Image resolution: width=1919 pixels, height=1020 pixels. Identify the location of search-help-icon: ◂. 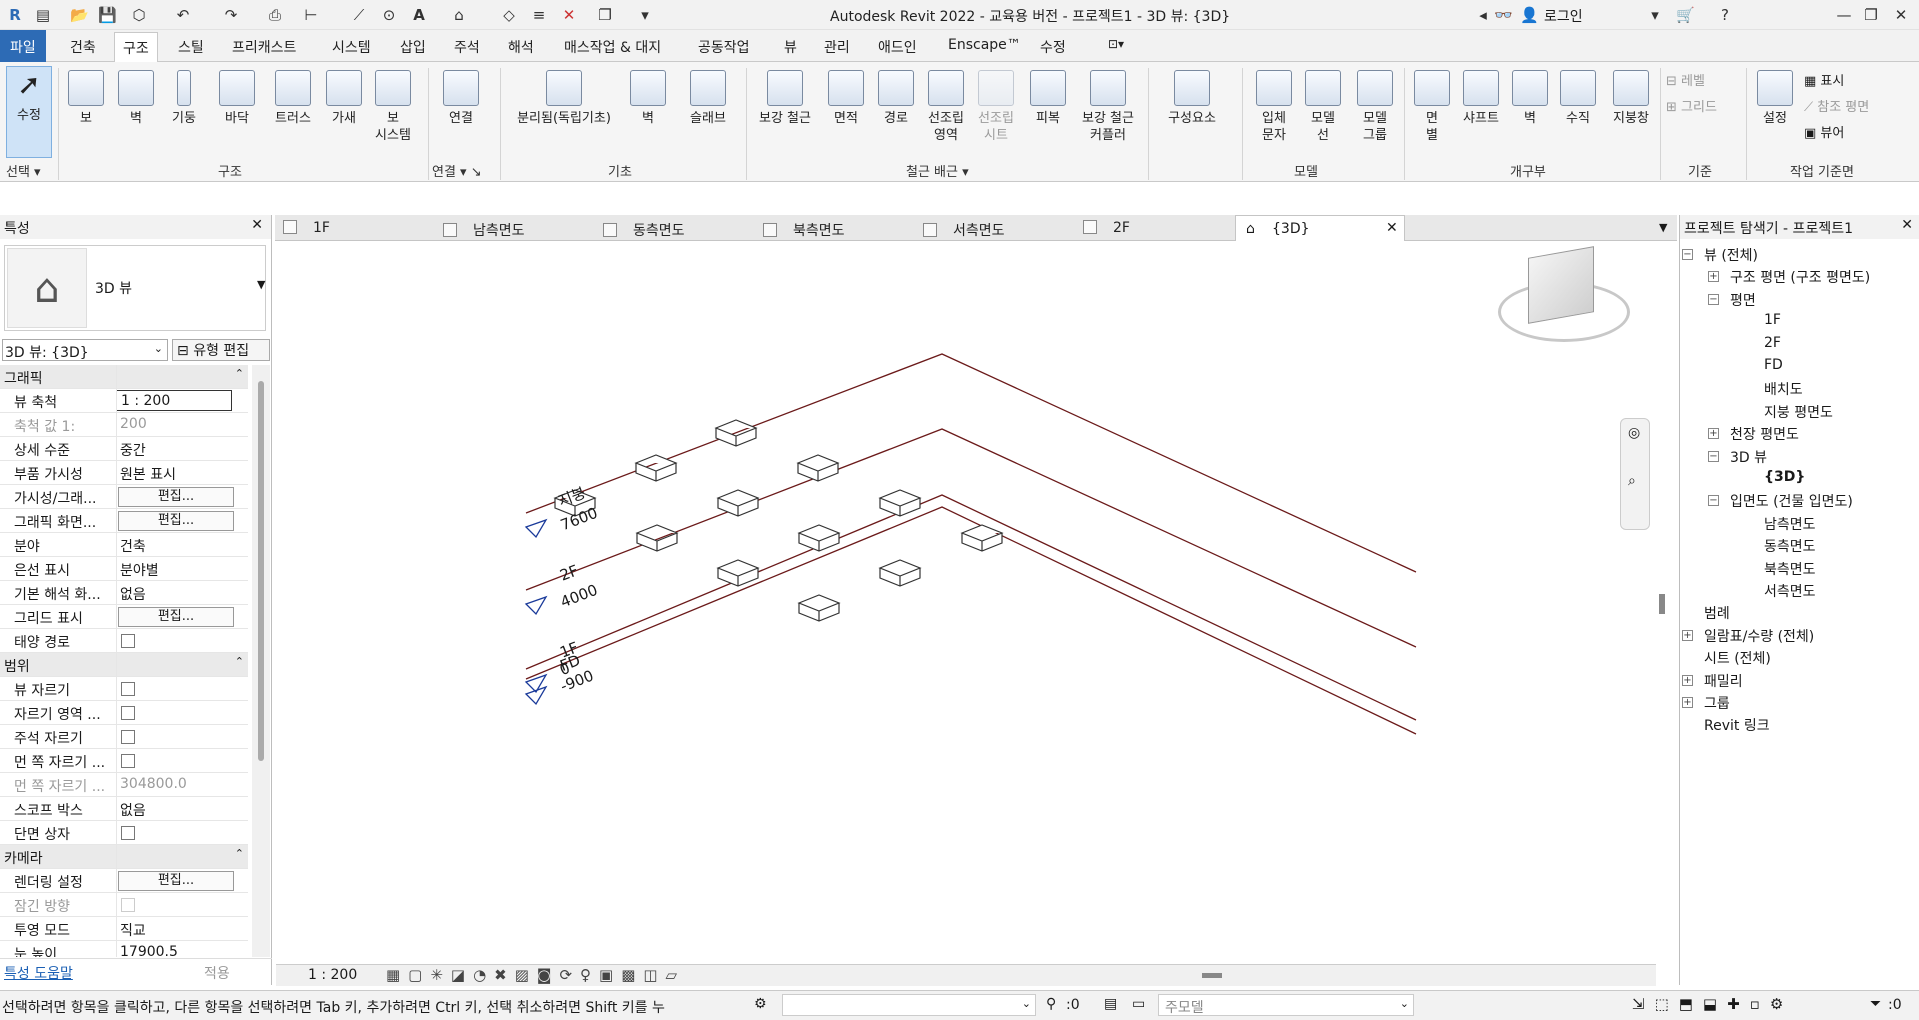
(1483, 15).